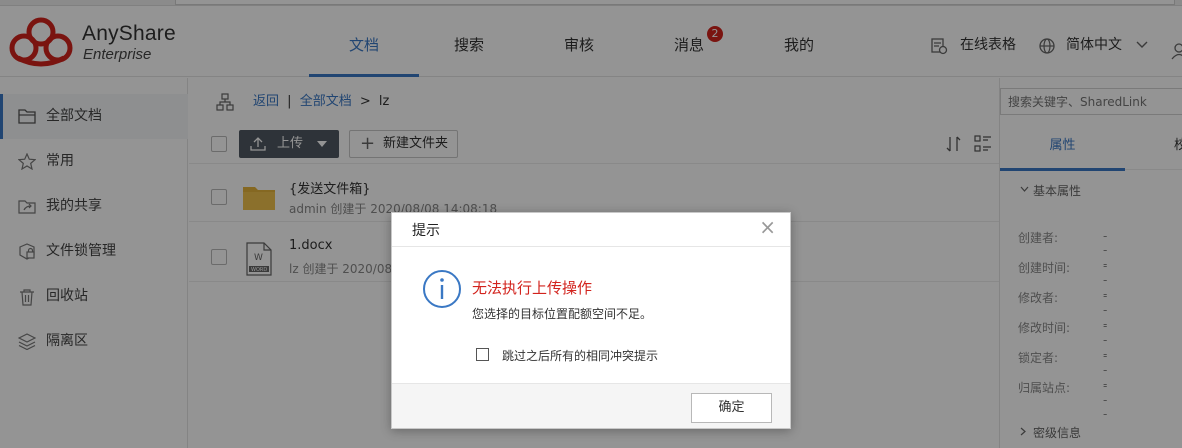 The image size is (1182, 448). Describe the element at coordinates (482, 354) in the screenshot. I see `skip-conflicts-checkbox` at that location.